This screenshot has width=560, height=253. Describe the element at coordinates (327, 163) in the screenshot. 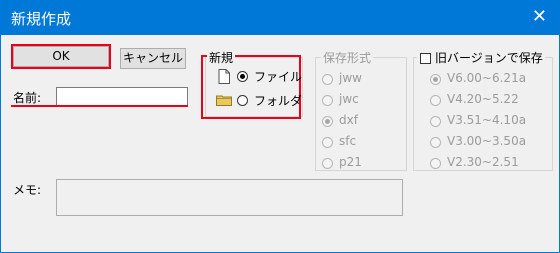

I see `radio-p21` at that location.